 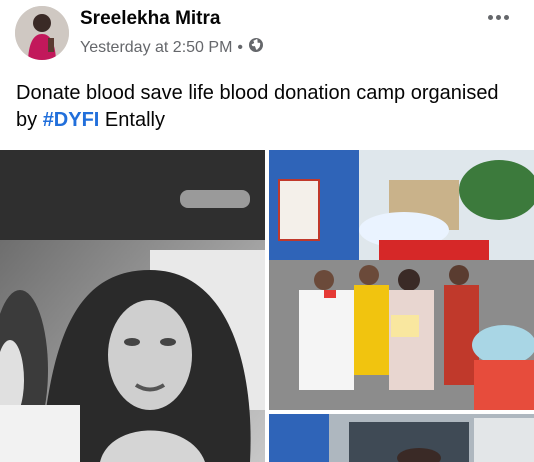 I want to click on more-options-button, so click(x=498, y=17).